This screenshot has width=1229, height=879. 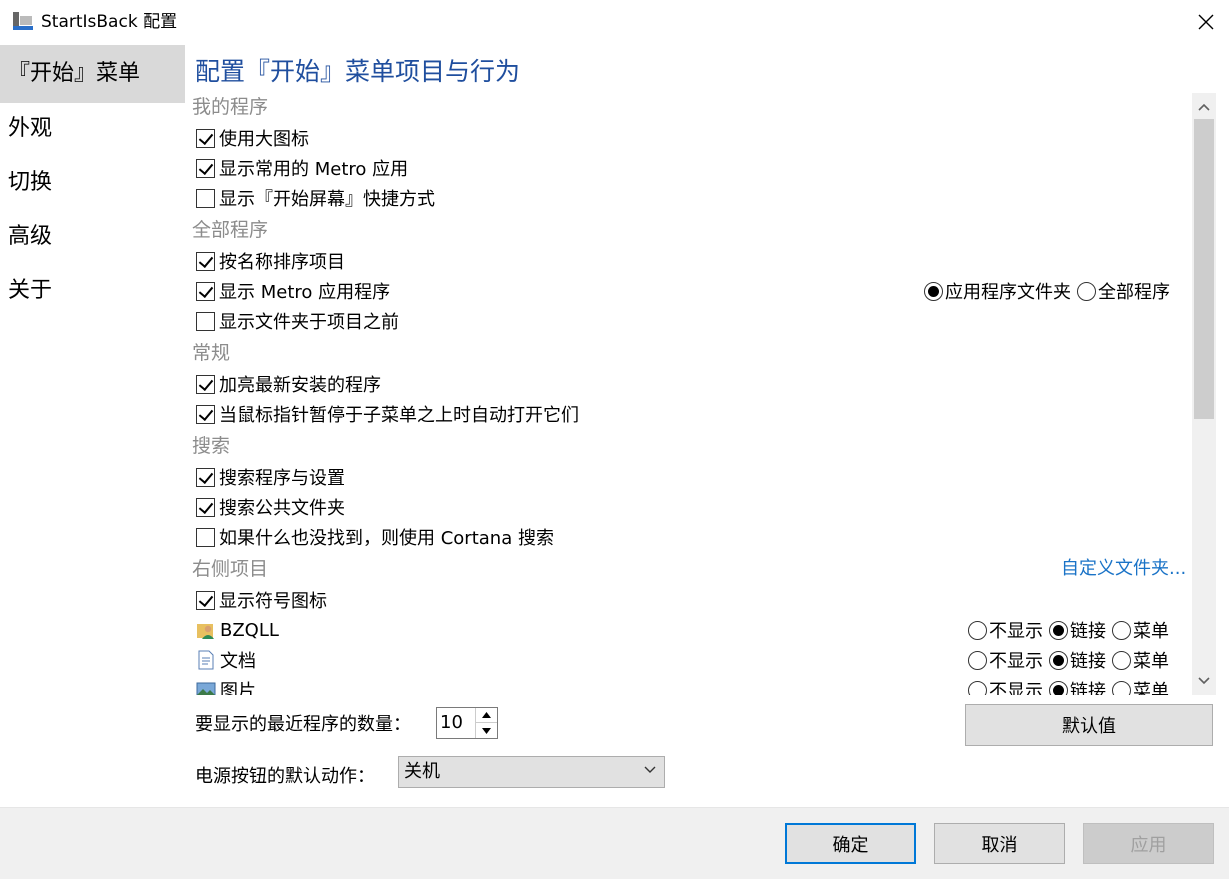 What do you see at coordinates (252, 138) in the screenshot?
I see `use-large-icons-checkbox: 使用大图标` at bounding box center [252, 138].